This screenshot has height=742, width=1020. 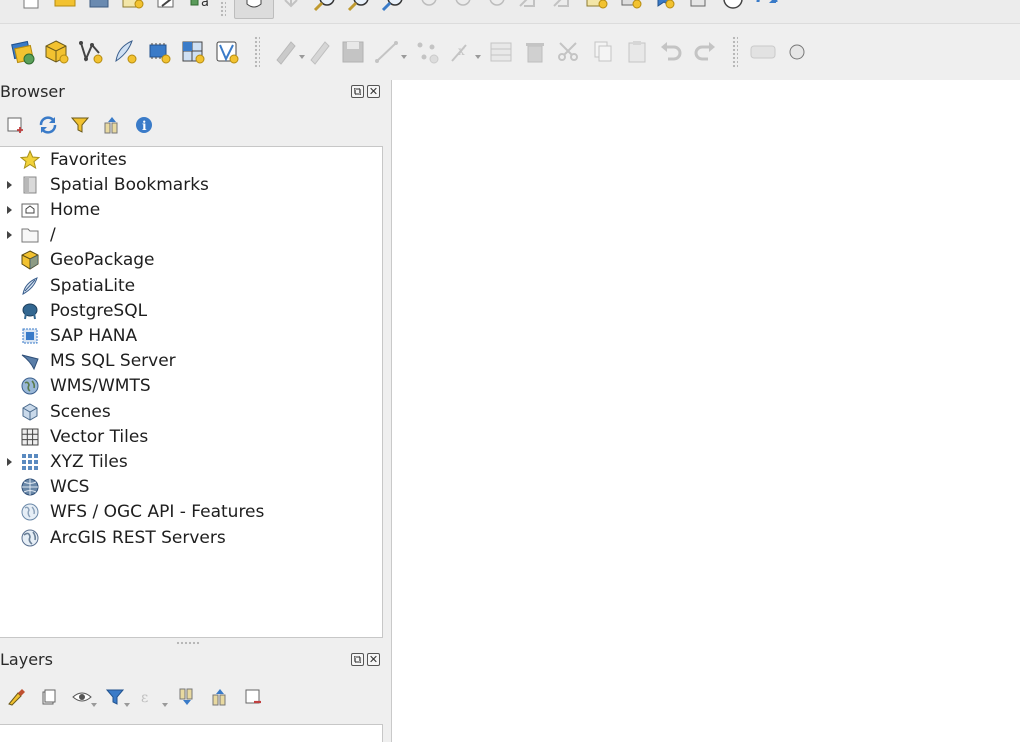 I want to click on redo-button, so click(x=705, y=52).